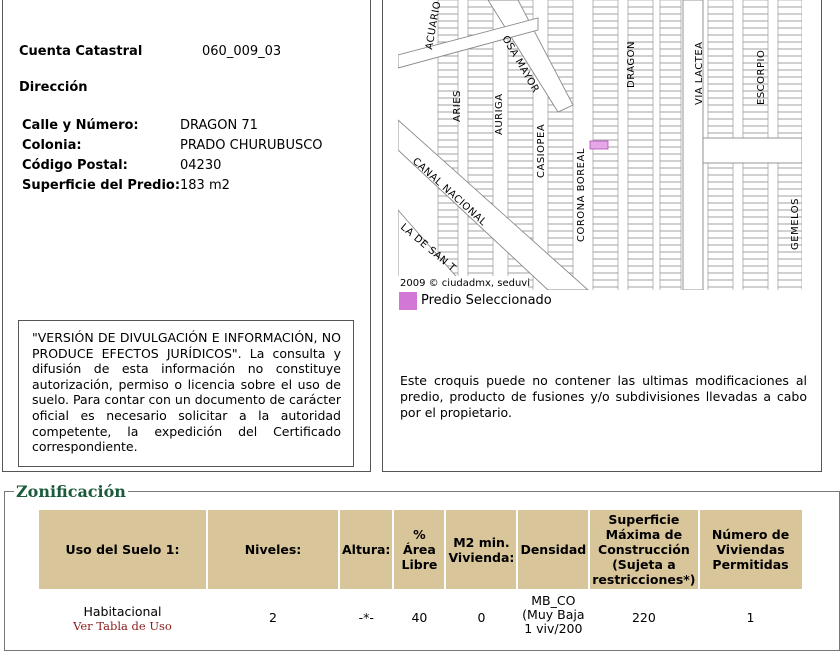  Describe the element at coordinates (419, 617) in the screenshot. I see `cell-area-libre: 40` at that location.